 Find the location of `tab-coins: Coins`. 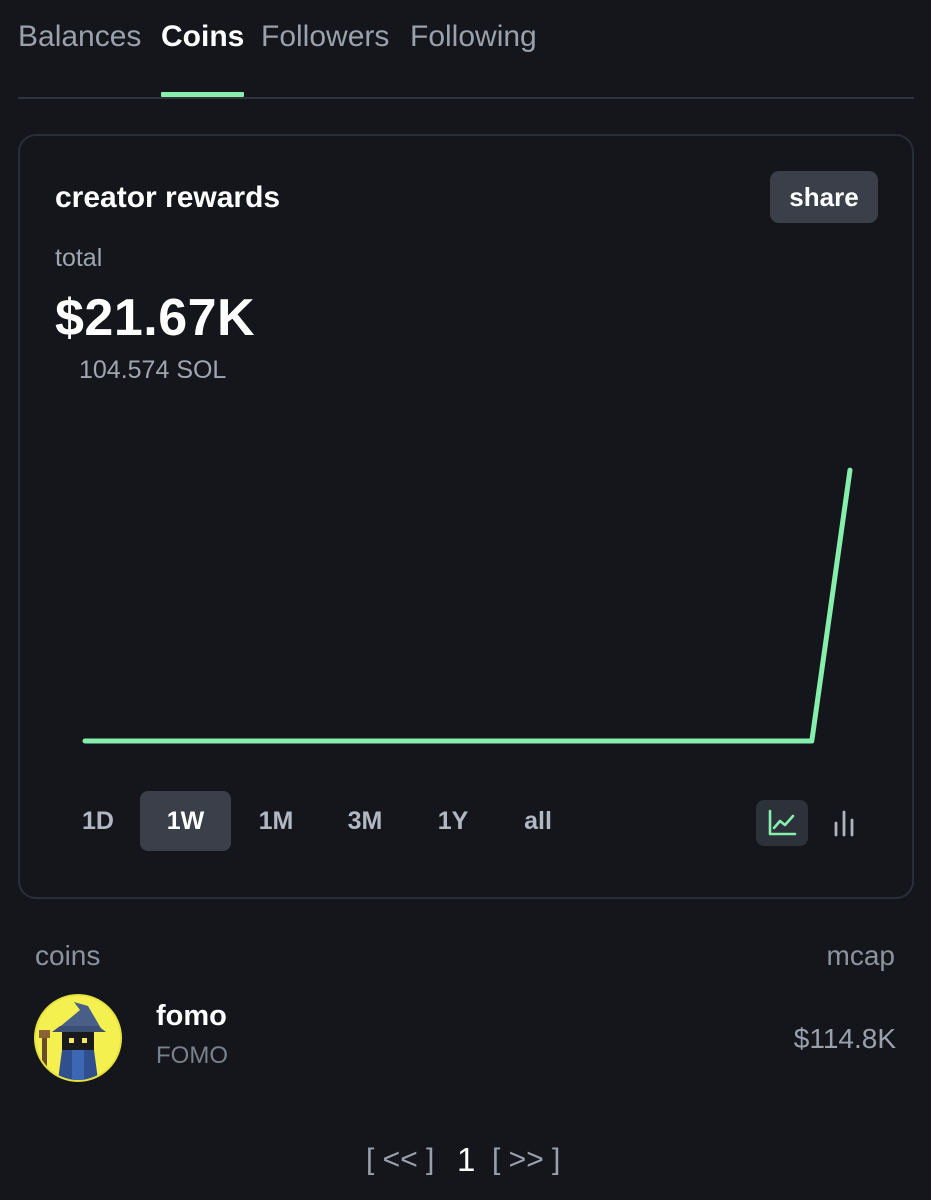

tab-coins: Coins is located at coordinates (202, 37).